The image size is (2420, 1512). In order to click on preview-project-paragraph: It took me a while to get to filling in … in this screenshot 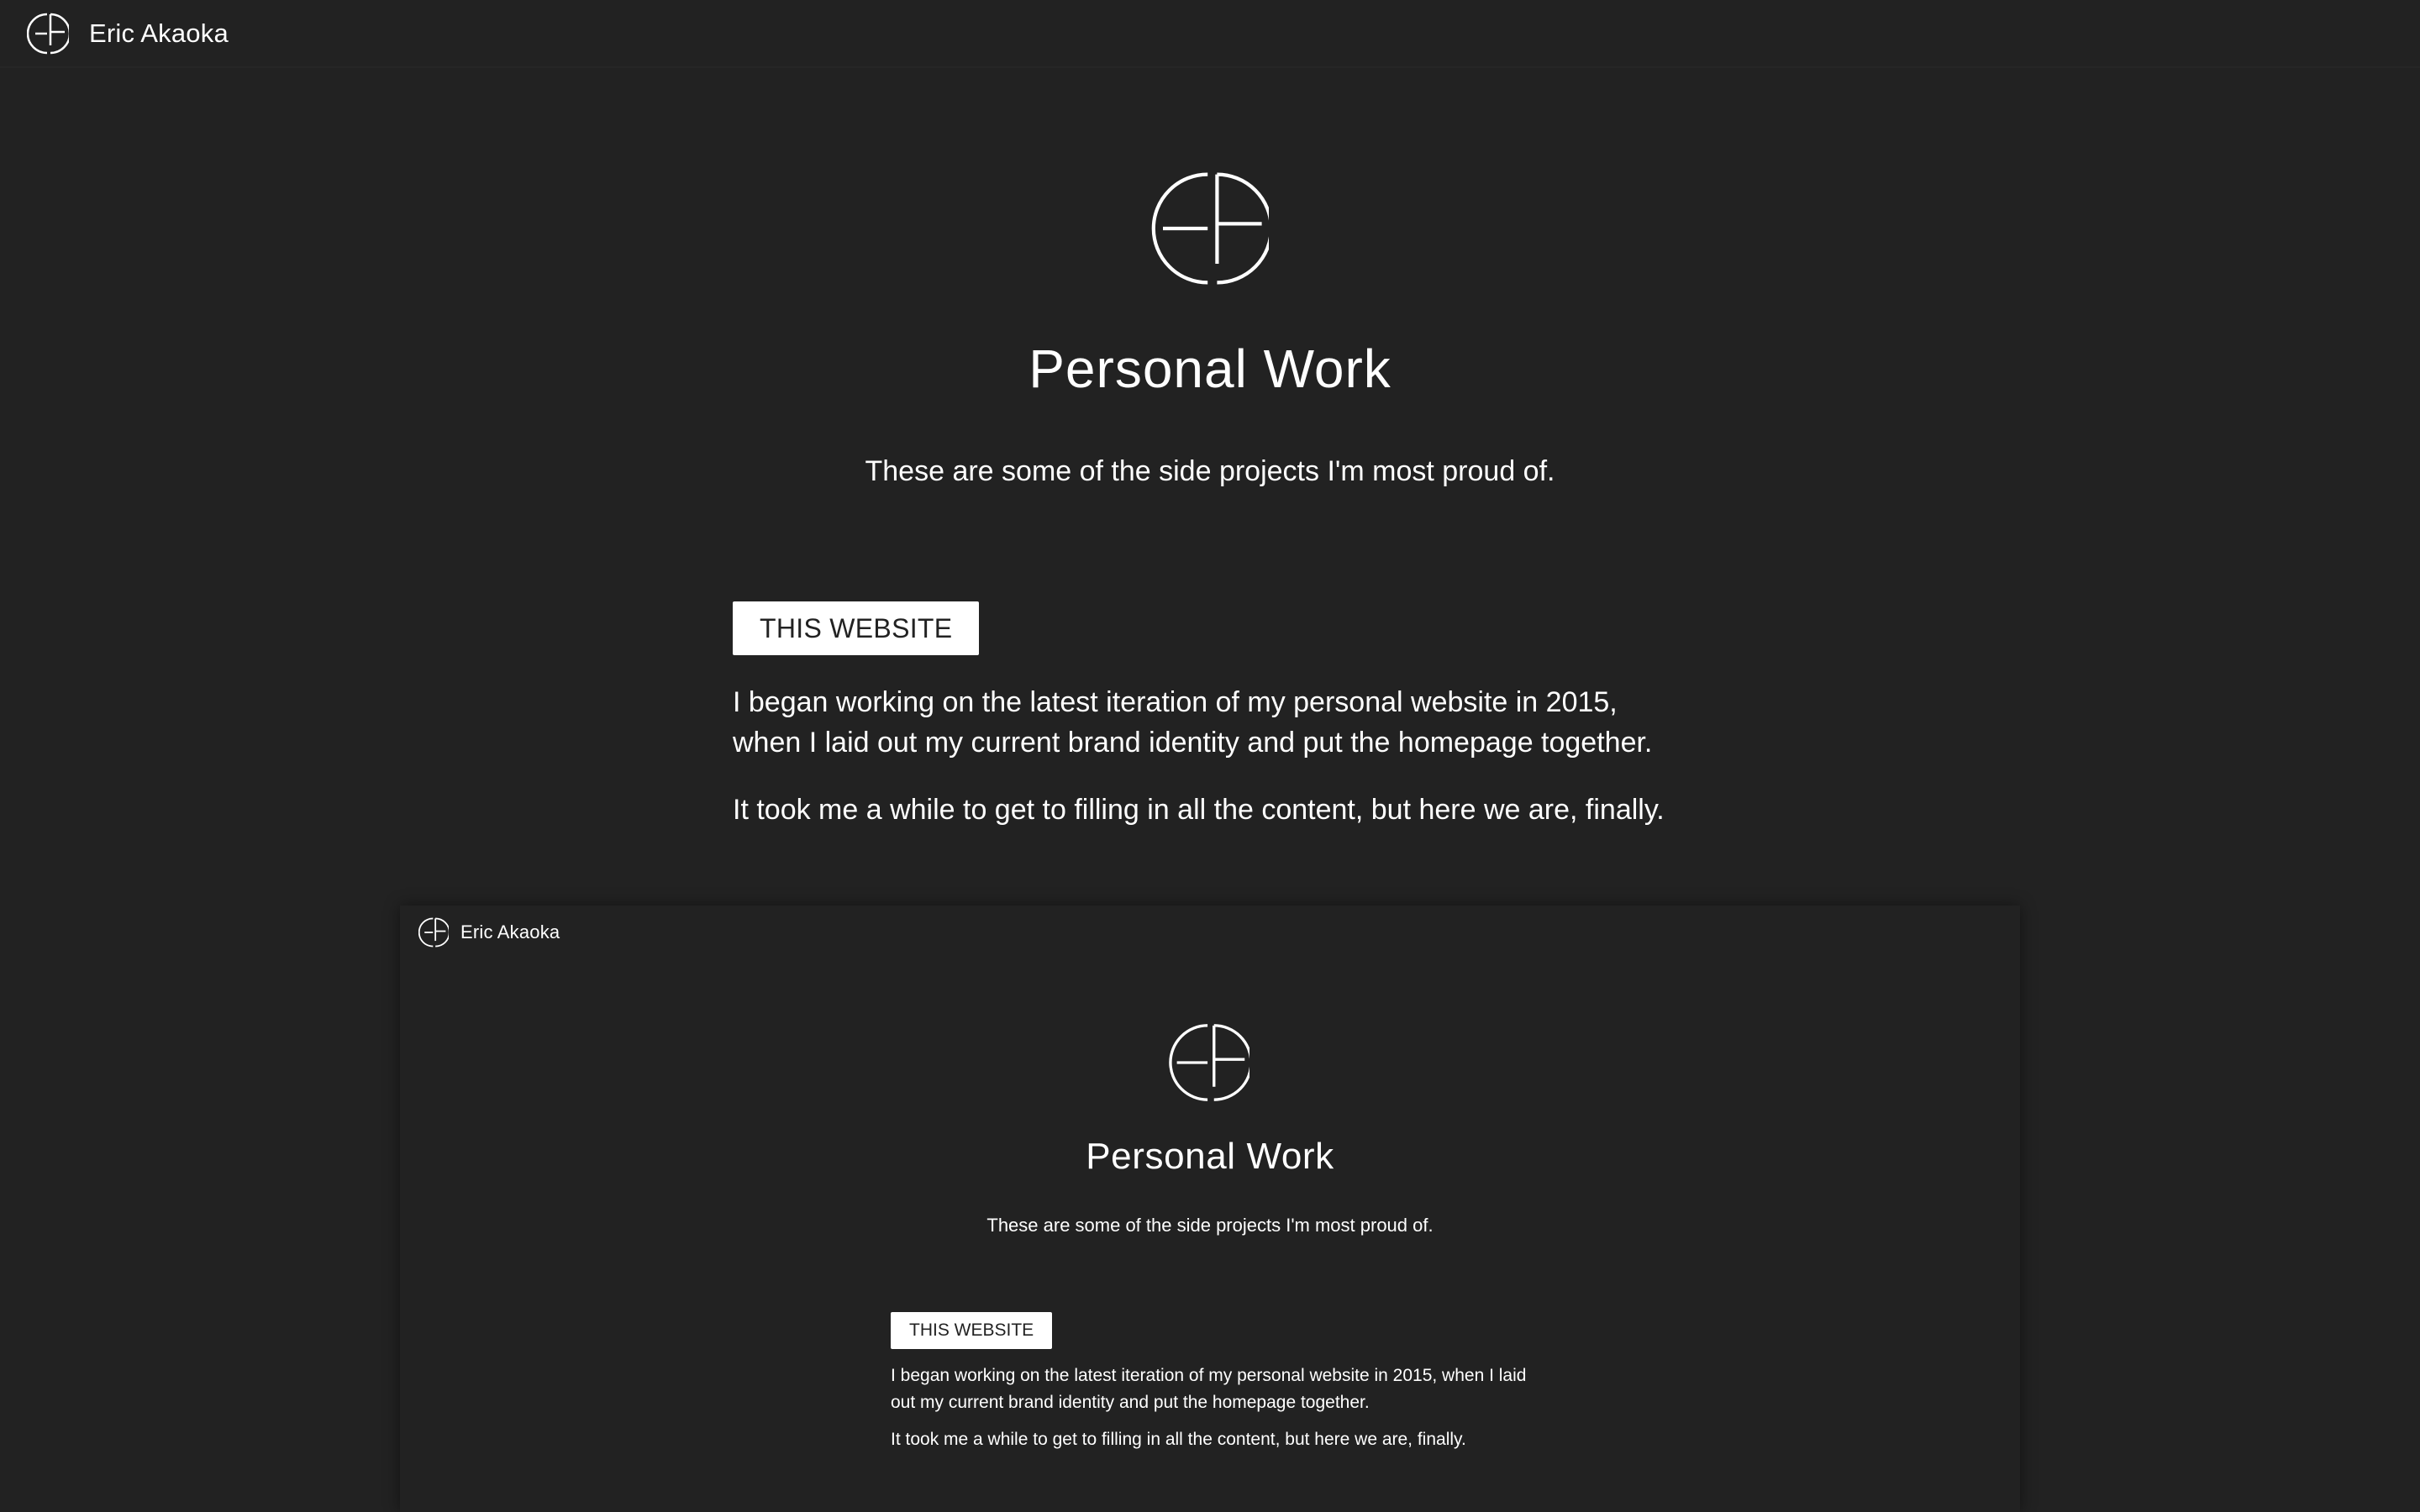, I will do `click(1178, 1439)`.